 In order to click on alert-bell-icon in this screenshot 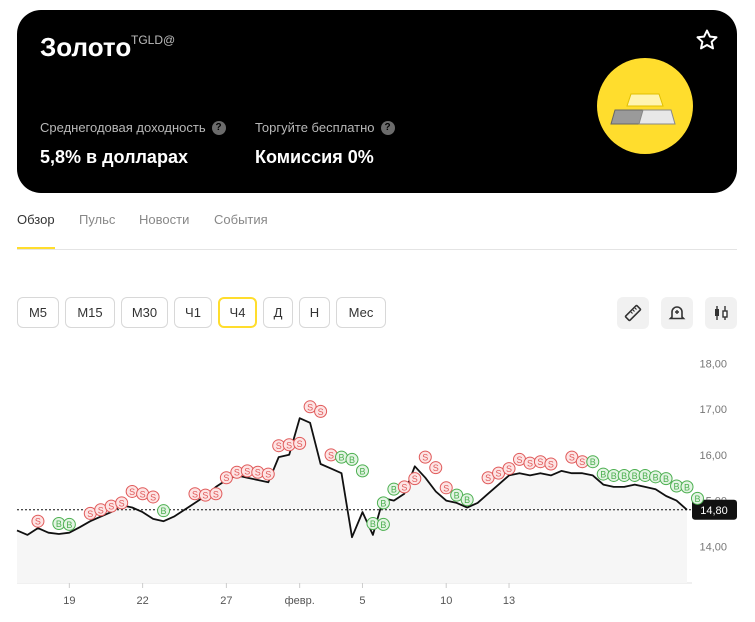, I will do `click(677, 313)`.